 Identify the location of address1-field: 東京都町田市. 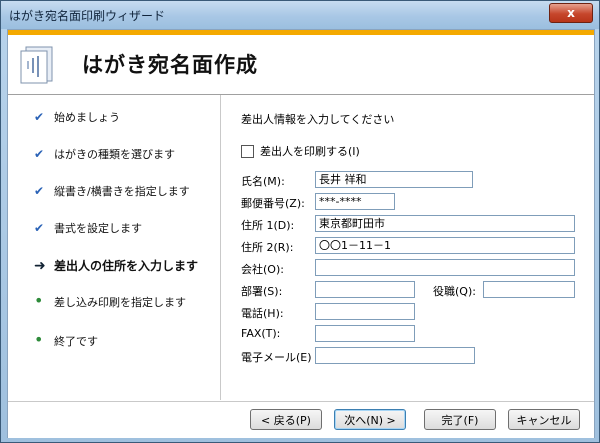
(445, 223).